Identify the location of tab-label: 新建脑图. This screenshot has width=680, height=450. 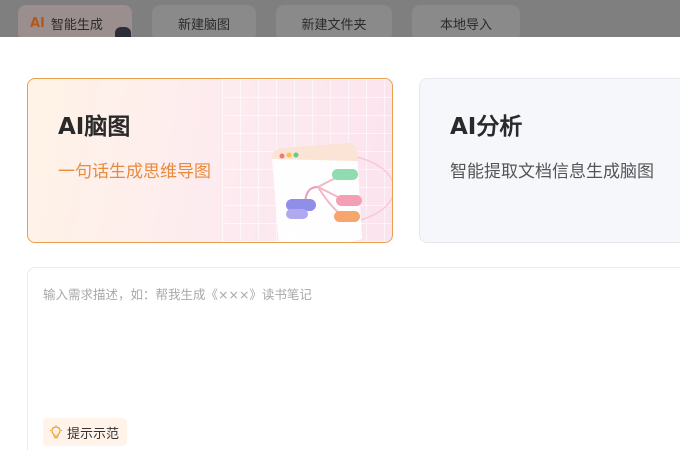
(203, 25).